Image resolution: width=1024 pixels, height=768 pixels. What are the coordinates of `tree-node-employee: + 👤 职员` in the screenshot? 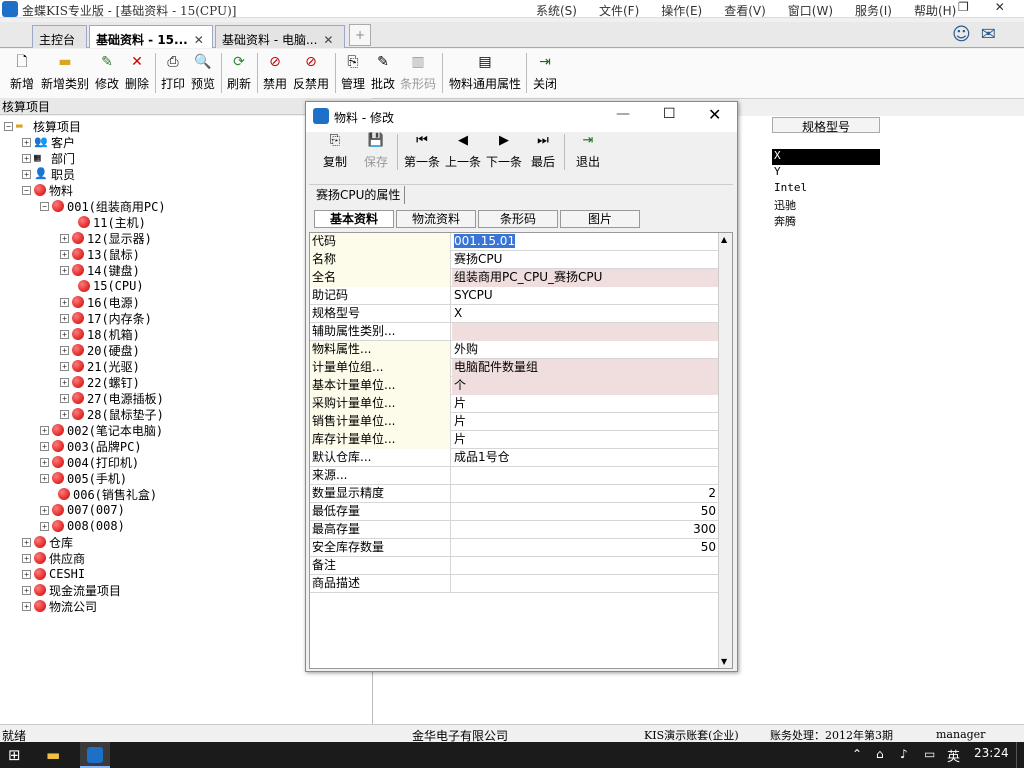 It's located at (48, 174).